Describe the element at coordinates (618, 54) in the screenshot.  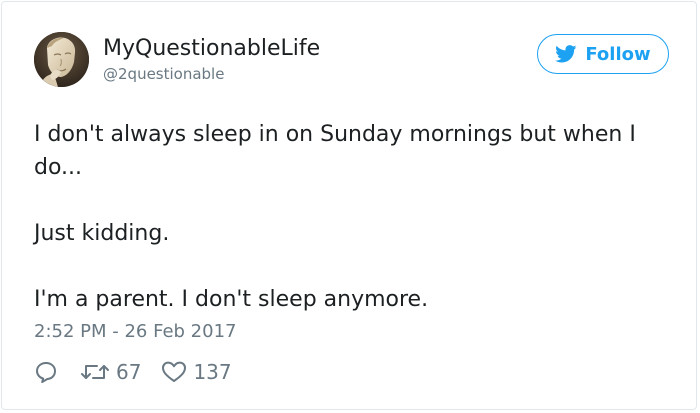
I see `follow-button-label: Follow` at that location.